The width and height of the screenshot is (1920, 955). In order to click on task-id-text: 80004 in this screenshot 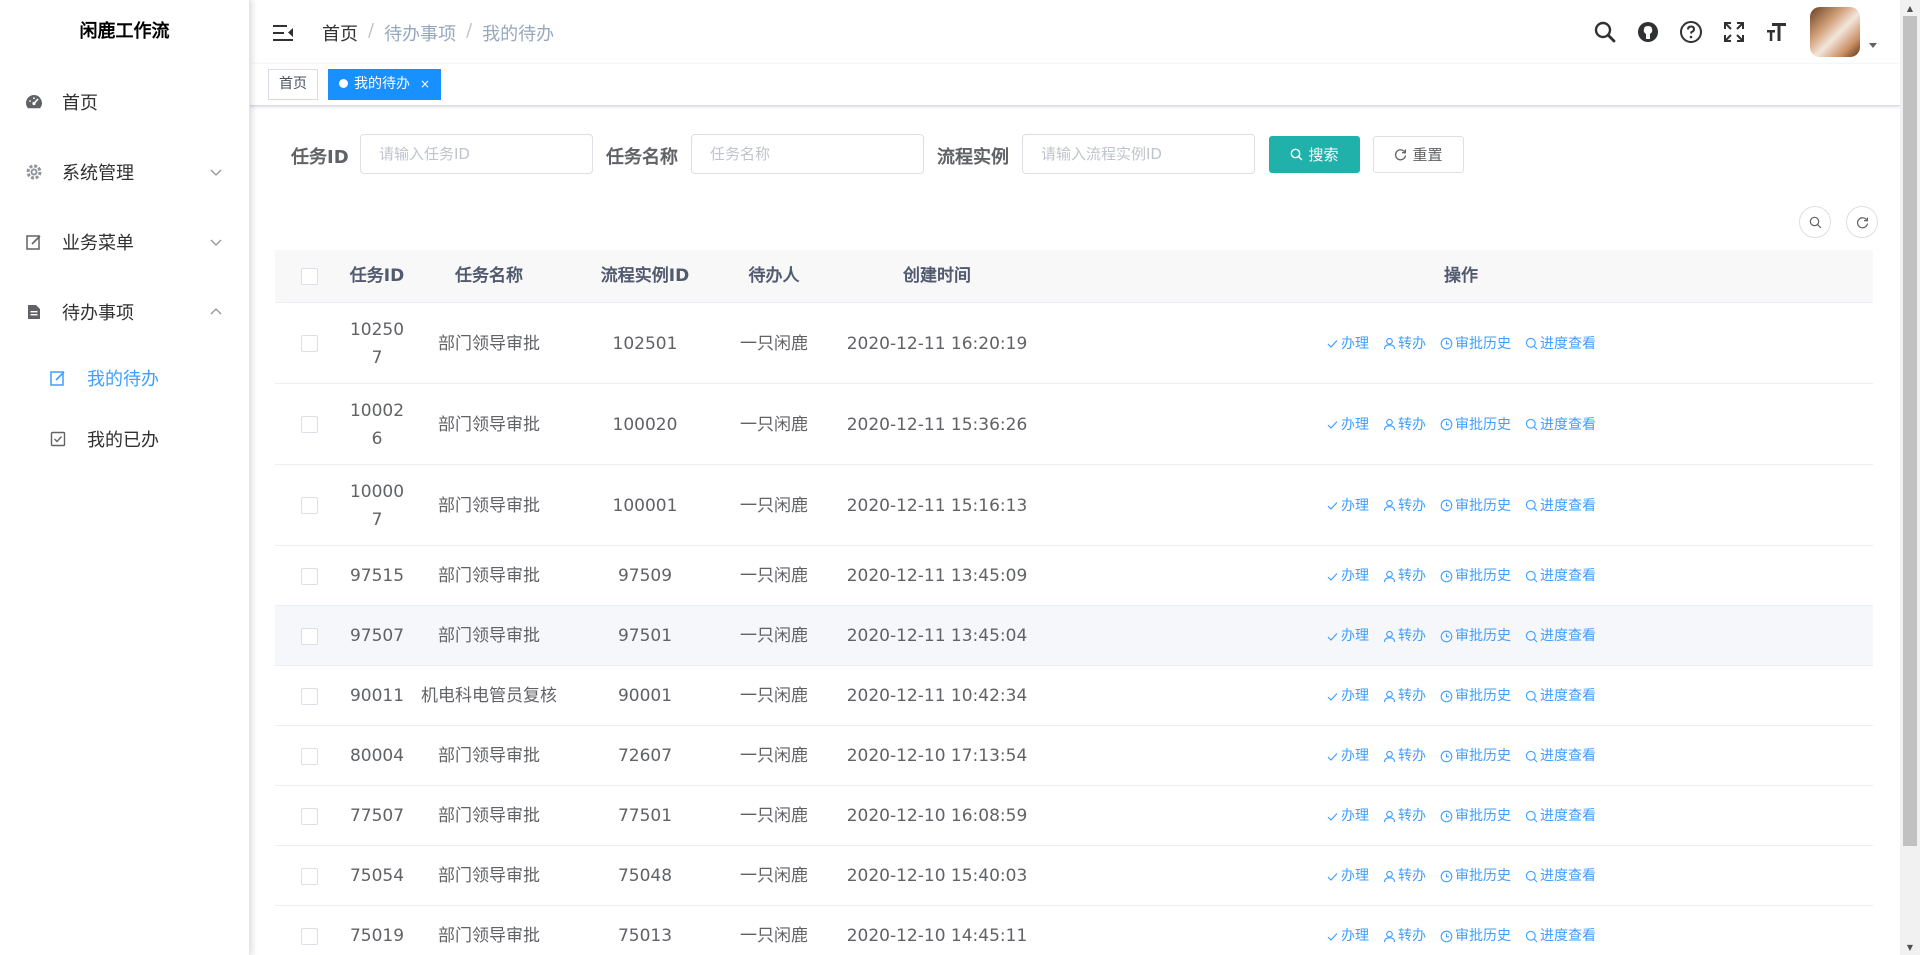, I will do `click(377, 756)`.